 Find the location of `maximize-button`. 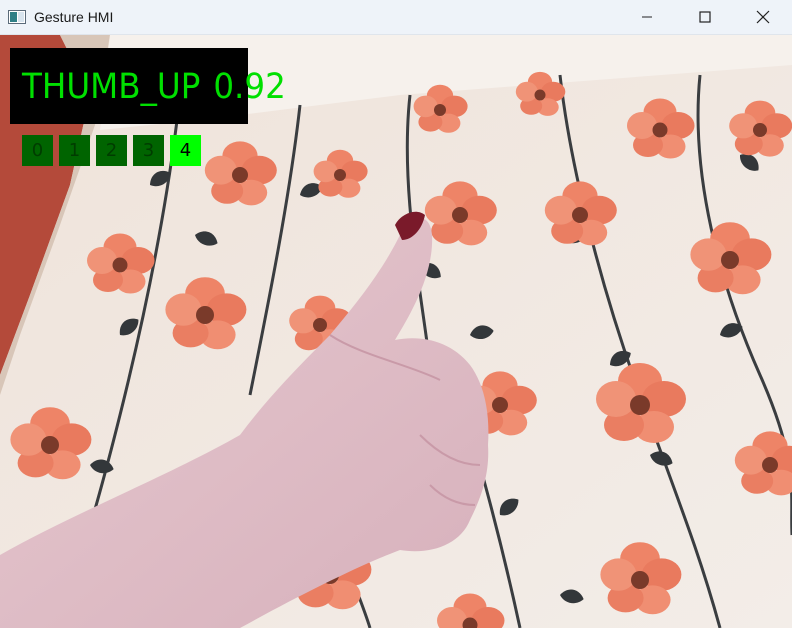

maximize-button is located at coordinates (705, 17).